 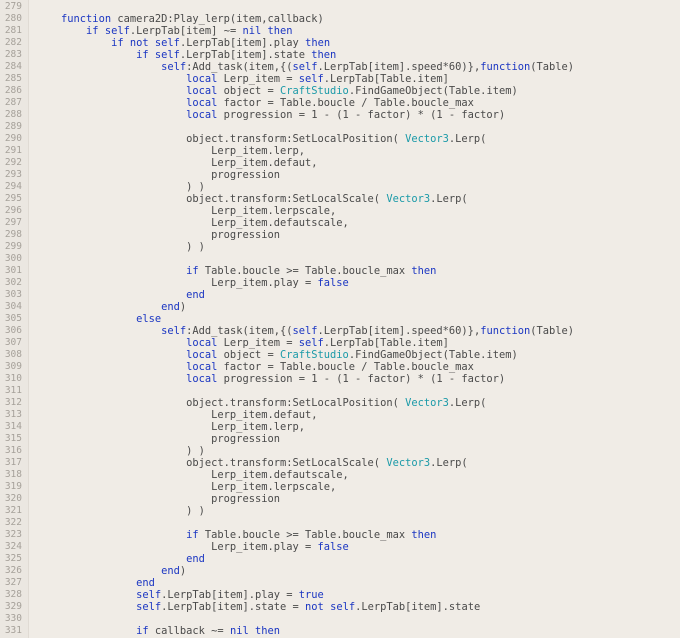 I want to click on code-line: 325 end, so click(x=340, y=559).